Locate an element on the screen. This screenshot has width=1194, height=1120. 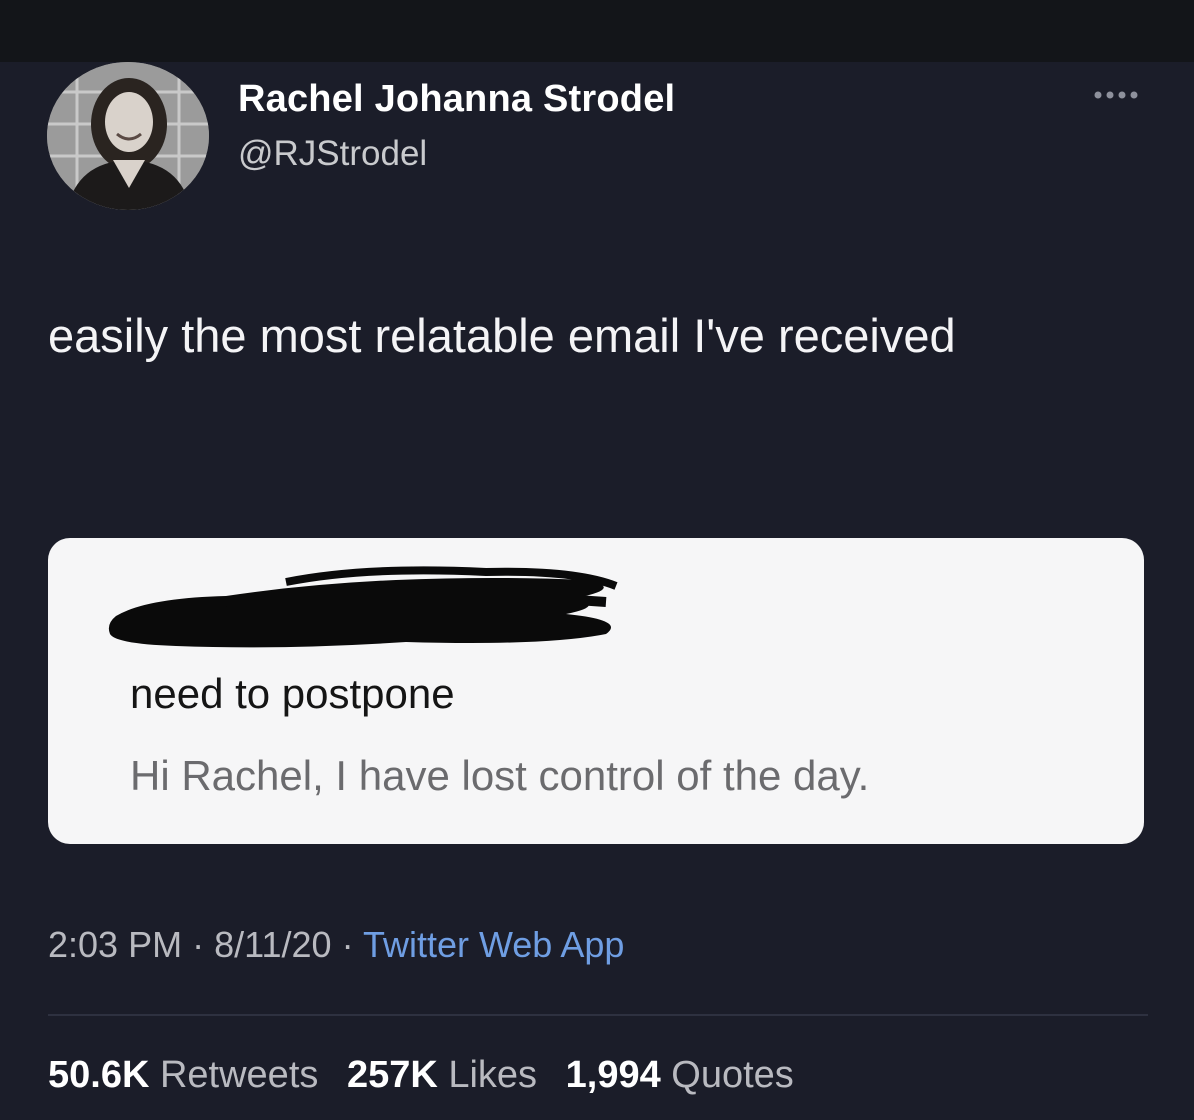
likes-stat: 257K Likes is located at coordinates (447, 1075).